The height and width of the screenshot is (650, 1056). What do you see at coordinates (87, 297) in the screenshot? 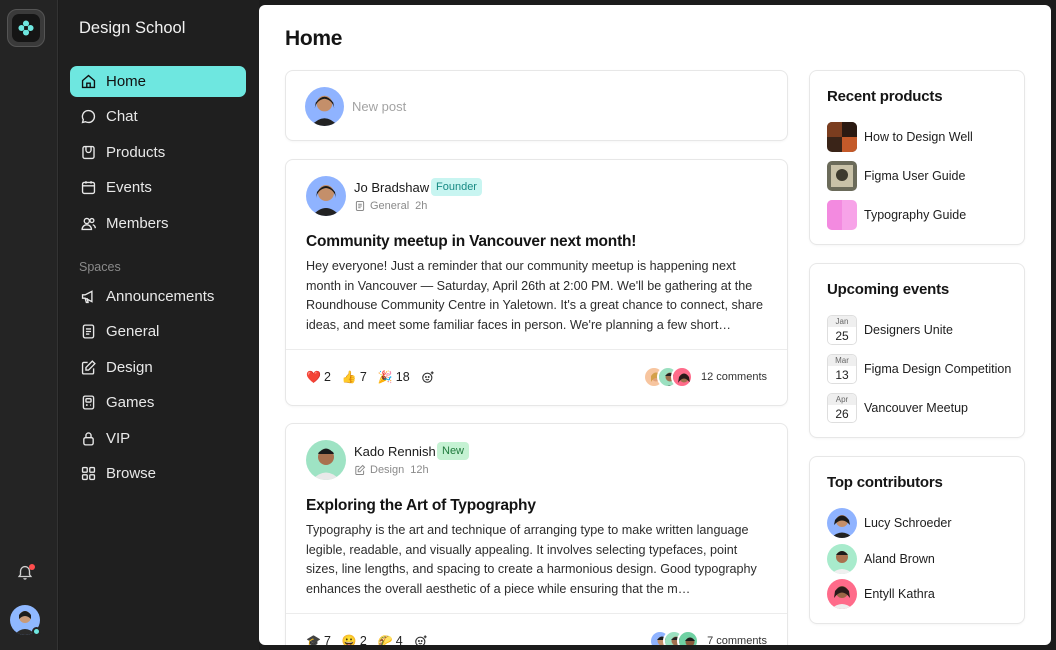
I see `megaphone-icon` at bounding box center [87, 297].